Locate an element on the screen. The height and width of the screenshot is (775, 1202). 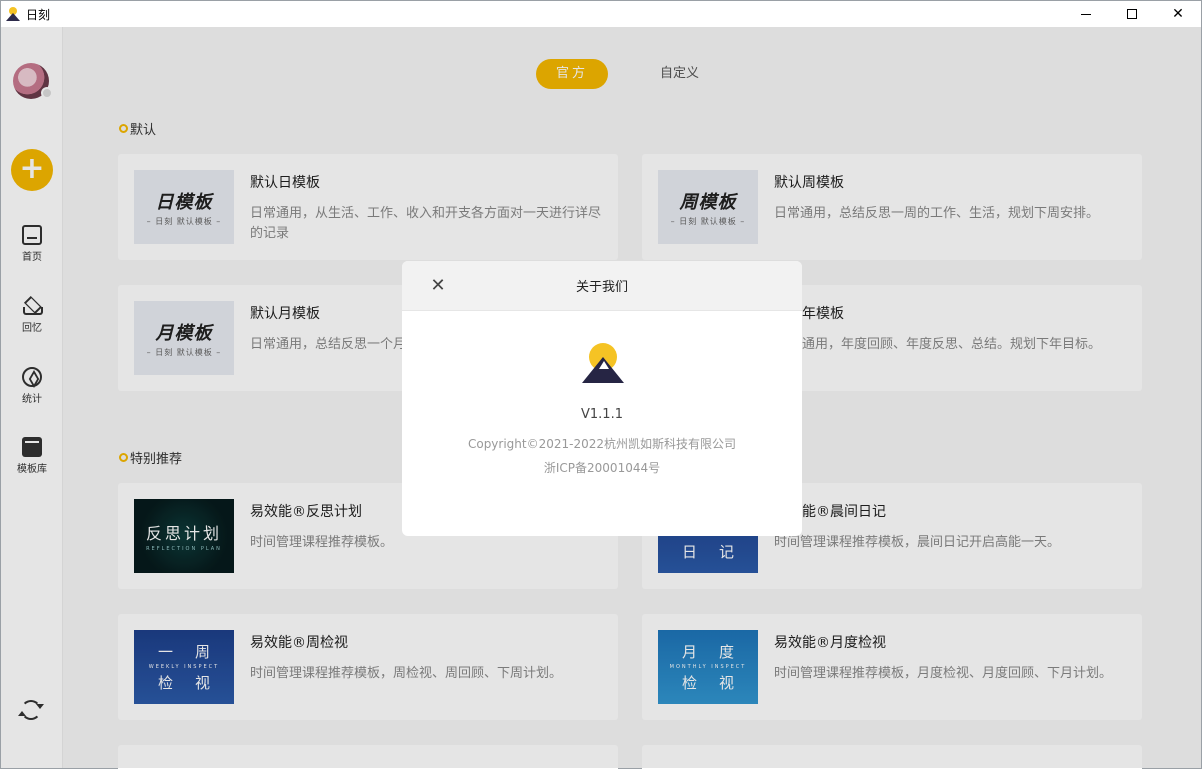
dialog-title: 关于我们 is located at coordinates (601, 287).